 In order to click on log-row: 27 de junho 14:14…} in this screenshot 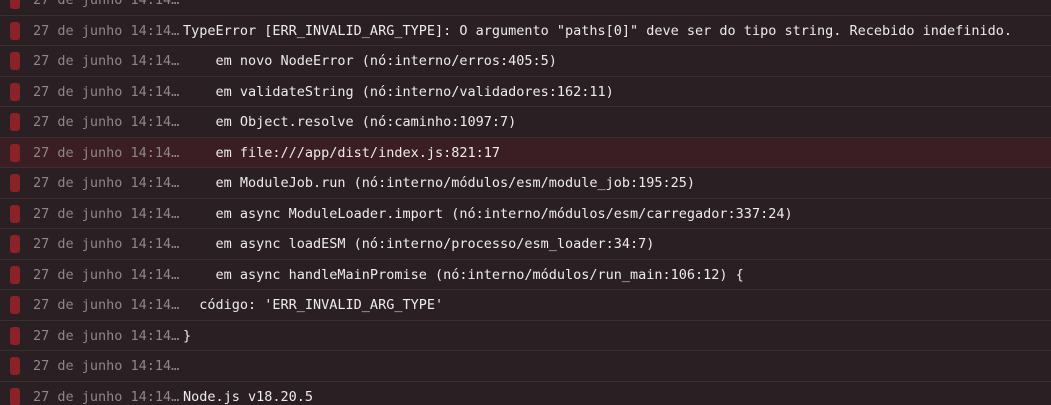, I will do `click(525, 335)`.